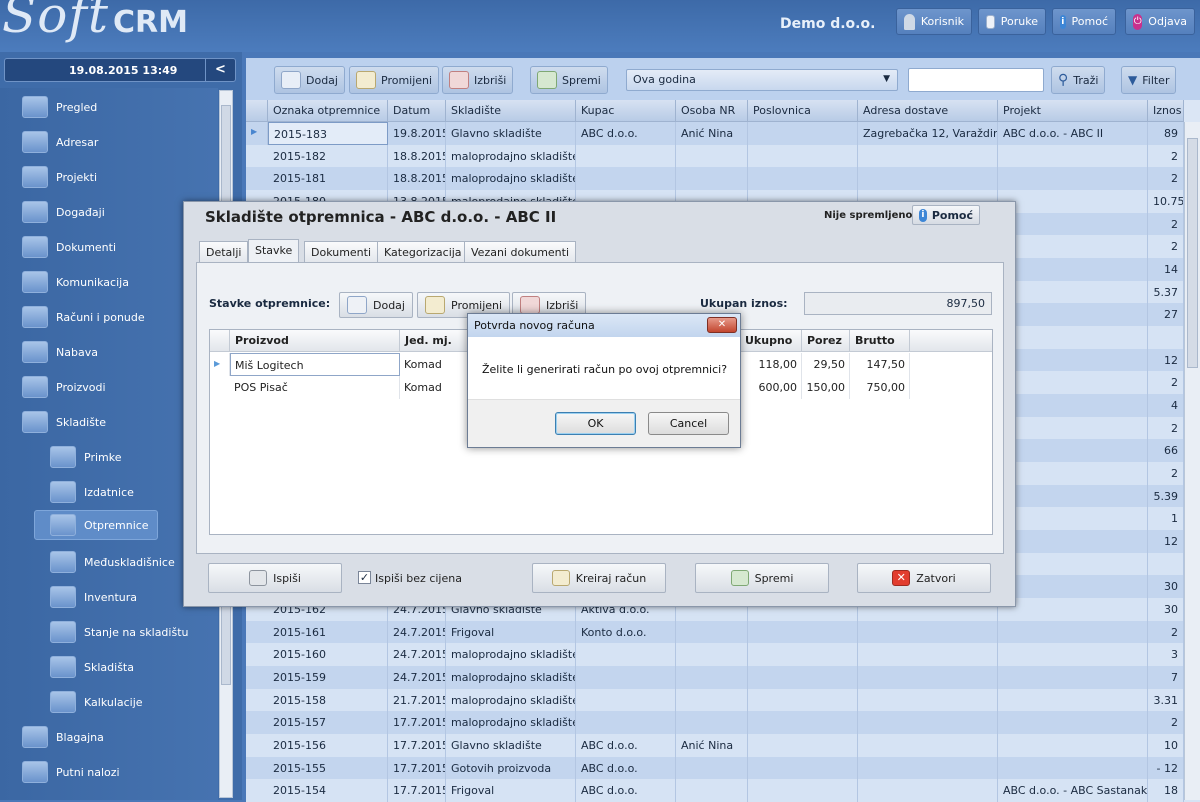 Image resolution: width=1200 pixels, height=802 pixels. Describe the element at coordinates (762, 80) in the screenshot. I see `period-select: Ova godina ▼` at that location.